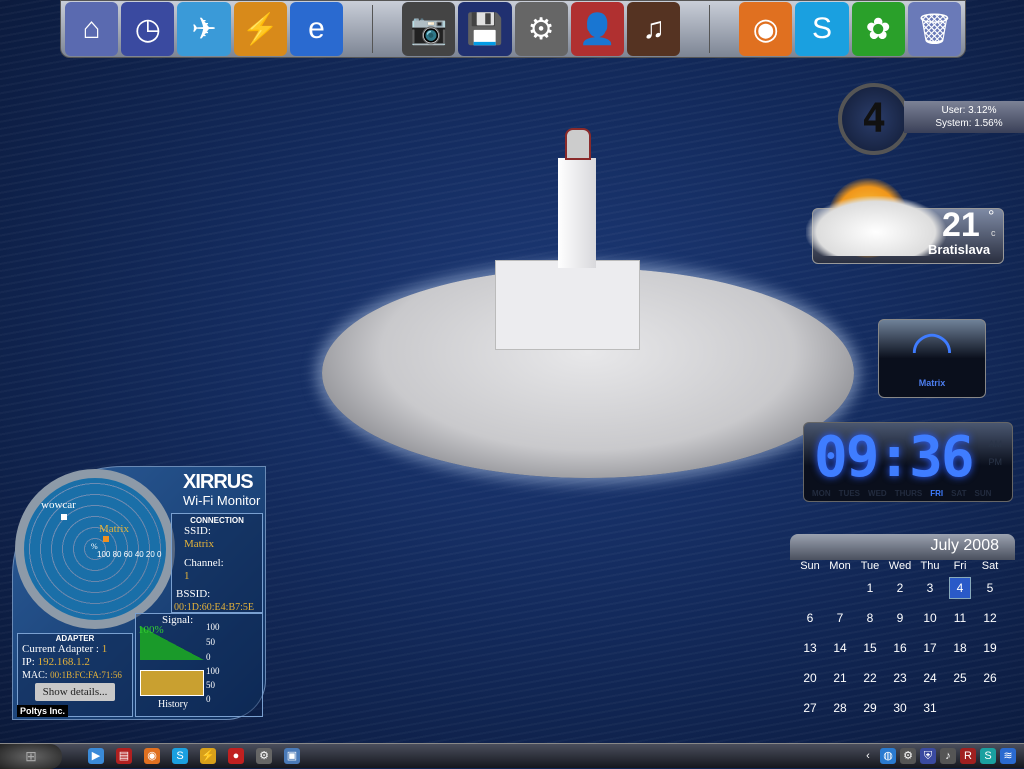 The image size is (1024, 769). Describe the element at coordinates (208, 657) in the screenshot. I see `scale-label: 0` at that location.